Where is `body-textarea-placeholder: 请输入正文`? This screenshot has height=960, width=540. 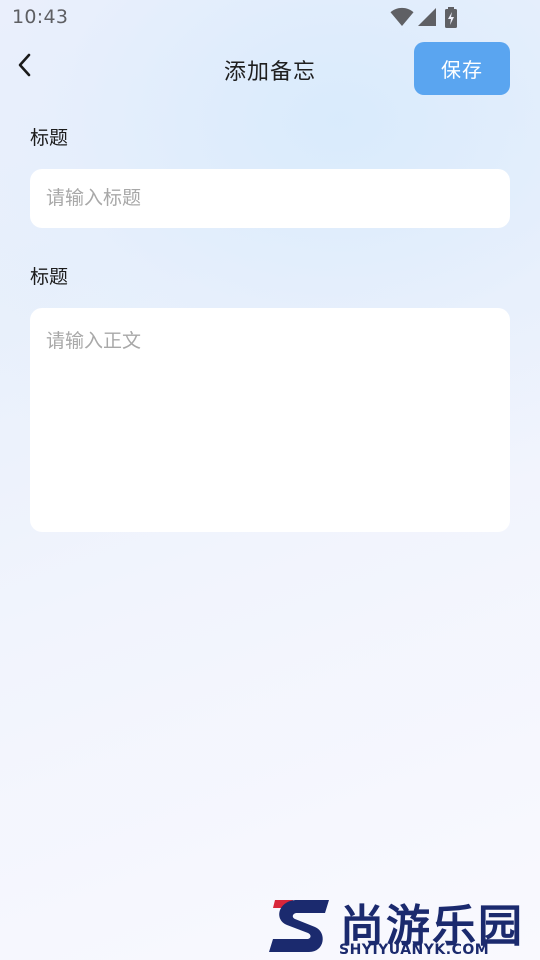 body-textarea-placeholder: 请输入正文 is located at coordinates (94, 341).